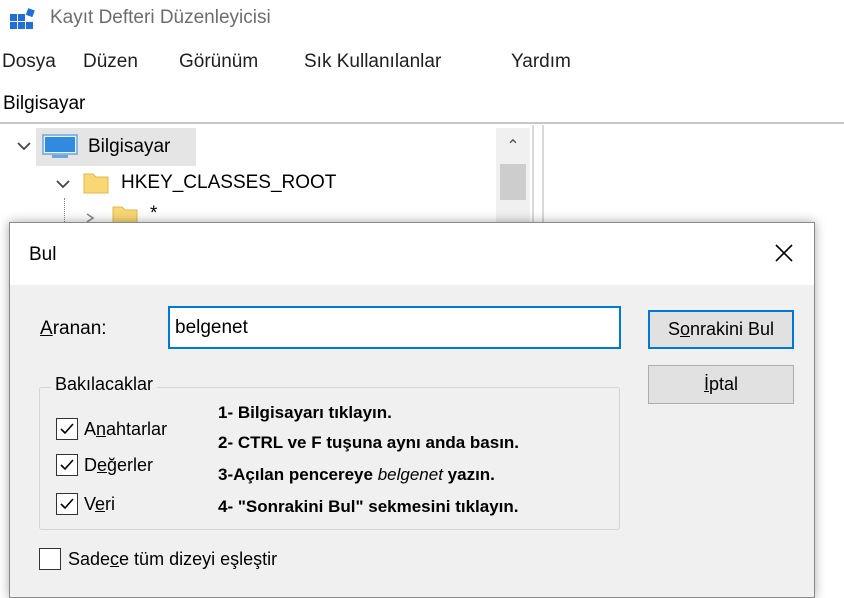 The image size is (844, 598). Describe the element at coordinates (60, 146) in the screenshot. I see `computer-icon` at that location.